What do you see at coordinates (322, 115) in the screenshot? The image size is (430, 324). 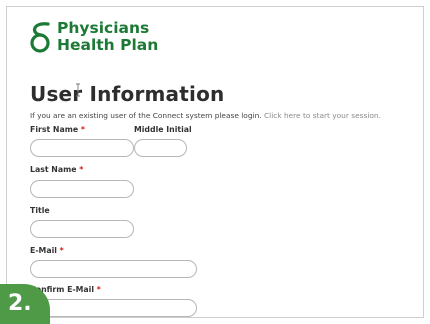 I see `start-session-link: Click here to start your session.` at bounding box center [322, 115].